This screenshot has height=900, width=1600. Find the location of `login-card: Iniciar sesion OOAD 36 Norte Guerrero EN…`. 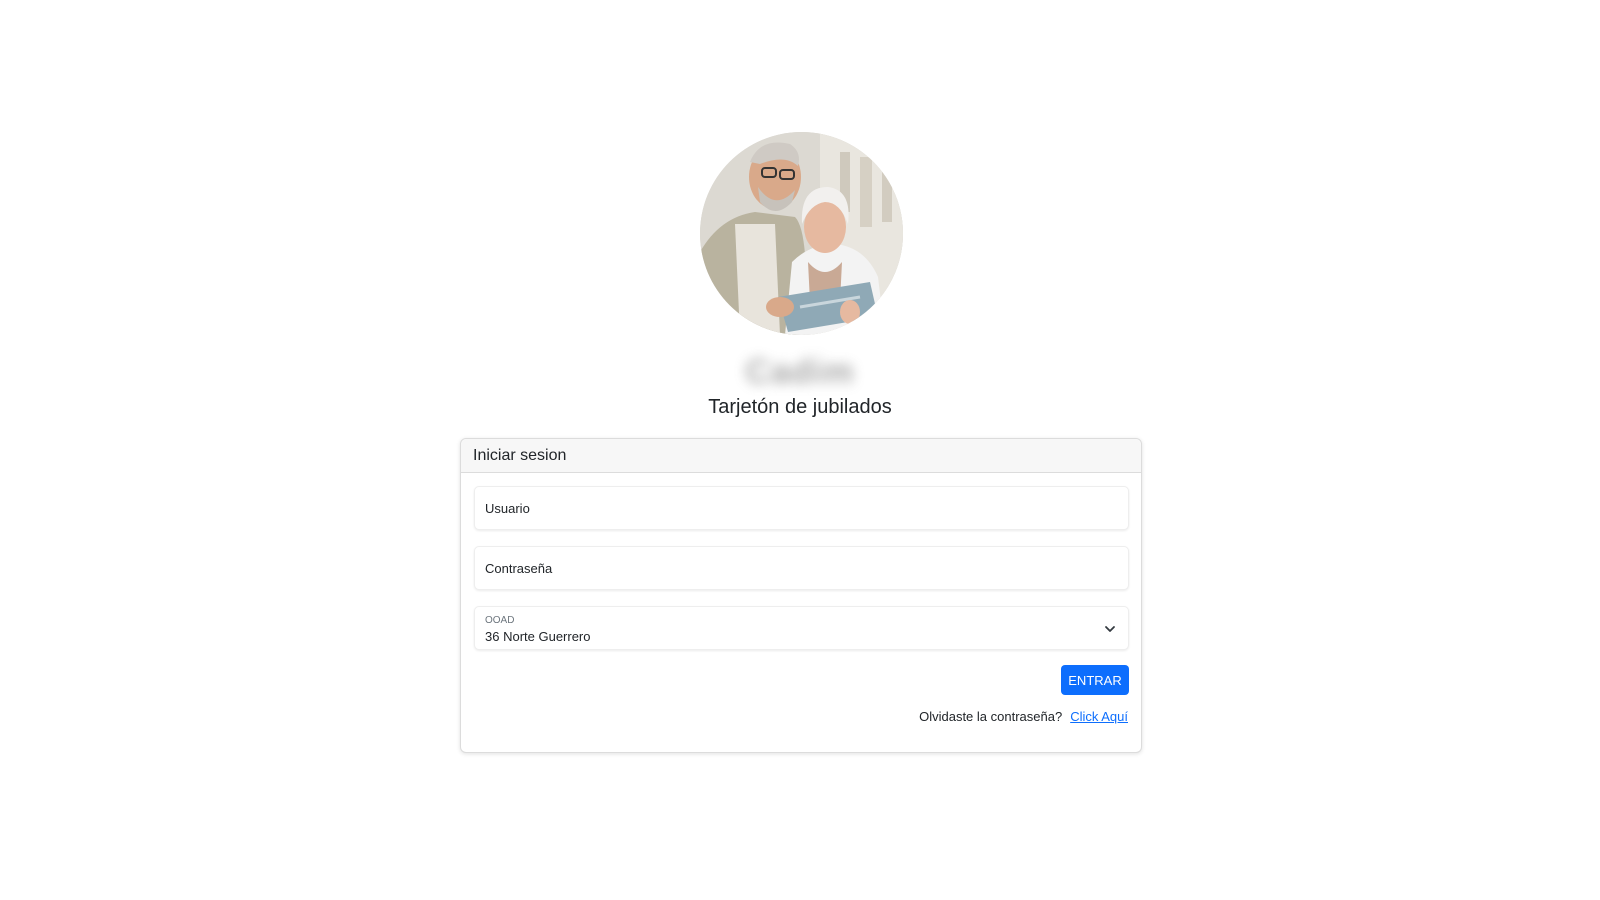

login-card: Iniciar sesion OOAD 36 Norte Guerrero EN… is located at coordinates (801, 595).